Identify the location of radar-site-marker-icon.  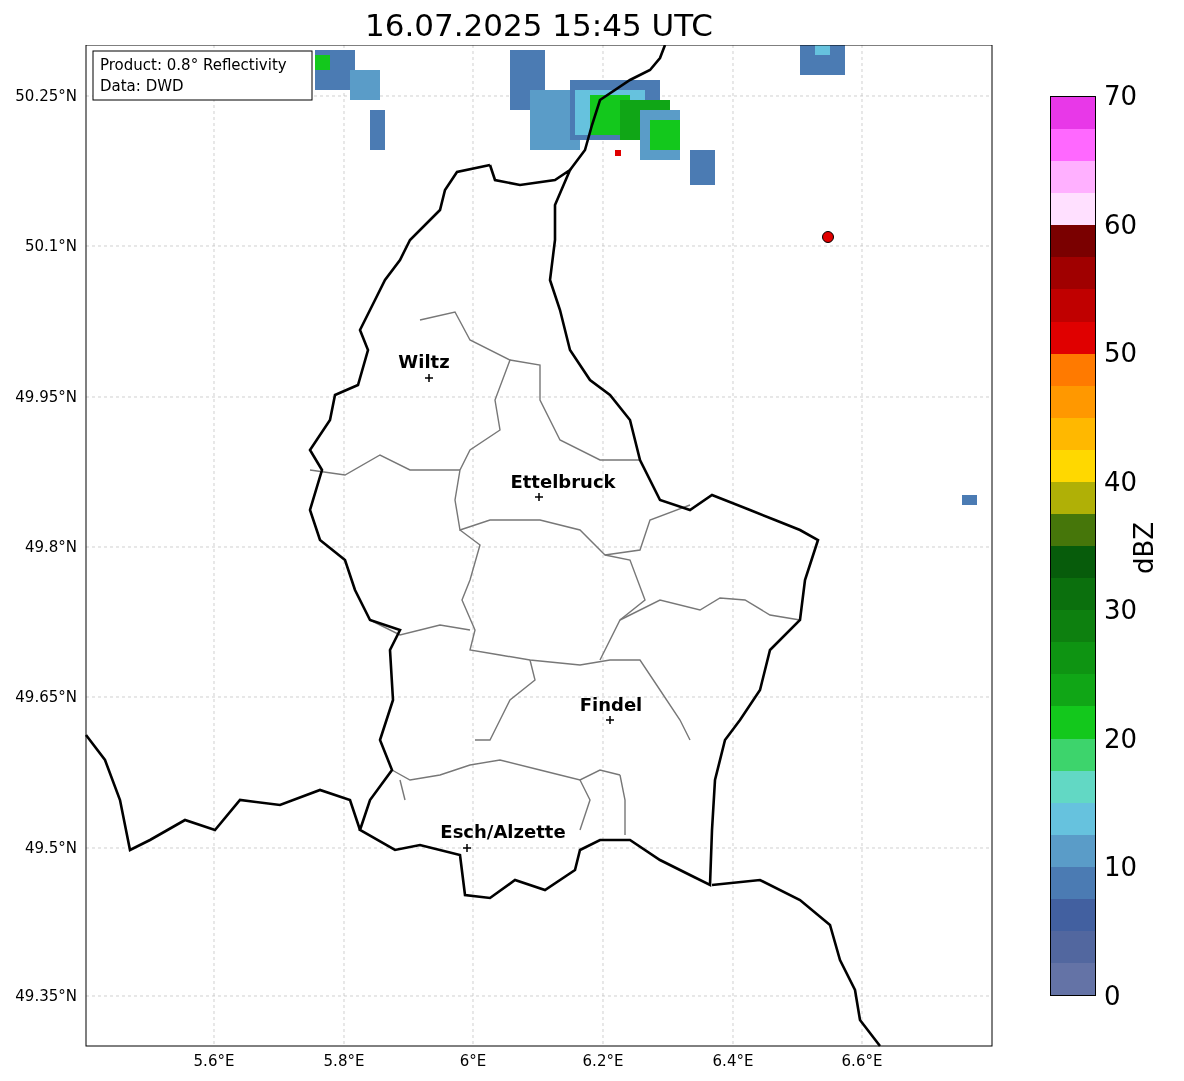
(828, 237).